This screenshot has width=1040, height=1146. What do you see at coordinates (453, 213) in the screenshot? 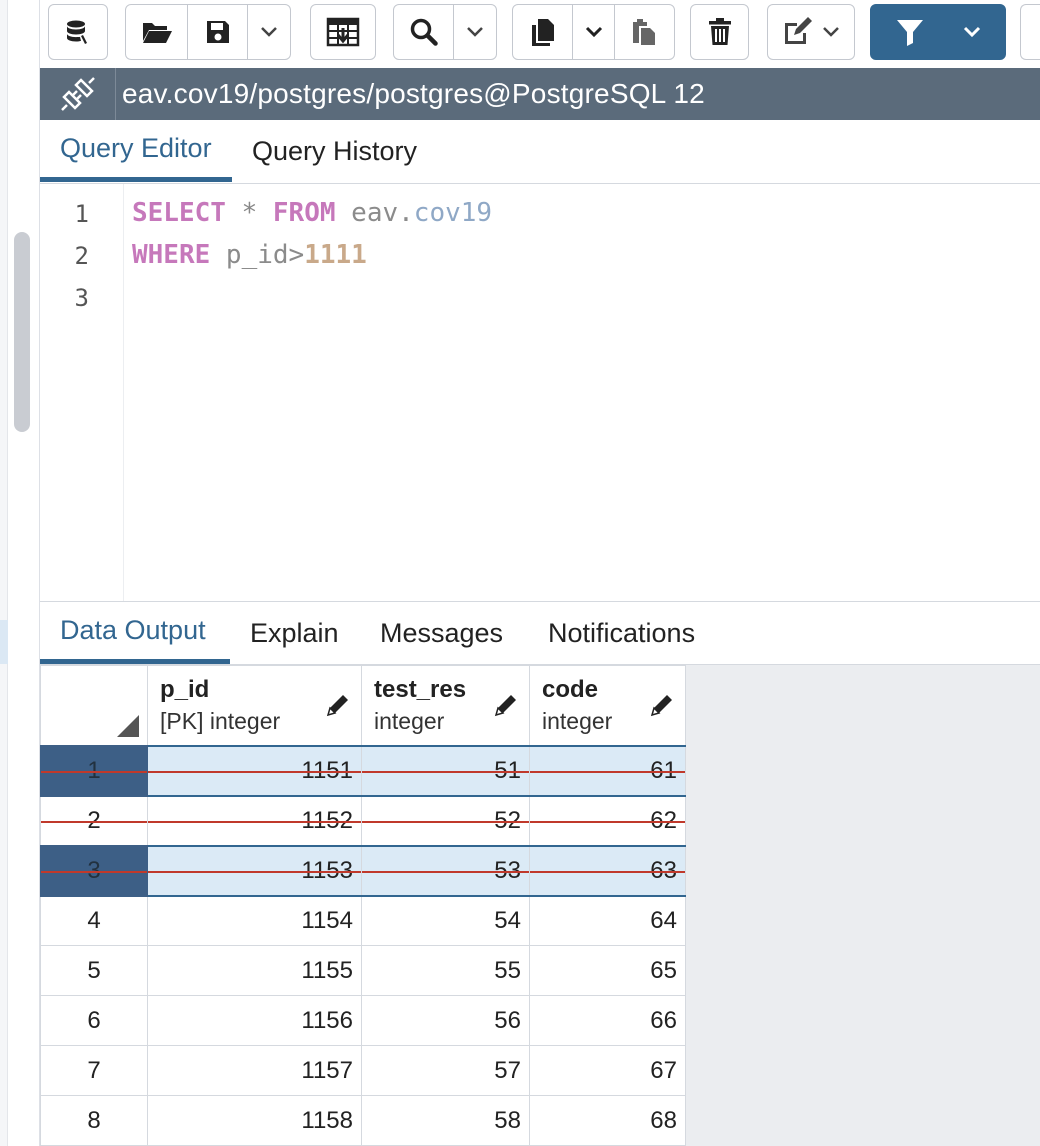
I see `table-name: cov19` at bounding box center [453, 213].